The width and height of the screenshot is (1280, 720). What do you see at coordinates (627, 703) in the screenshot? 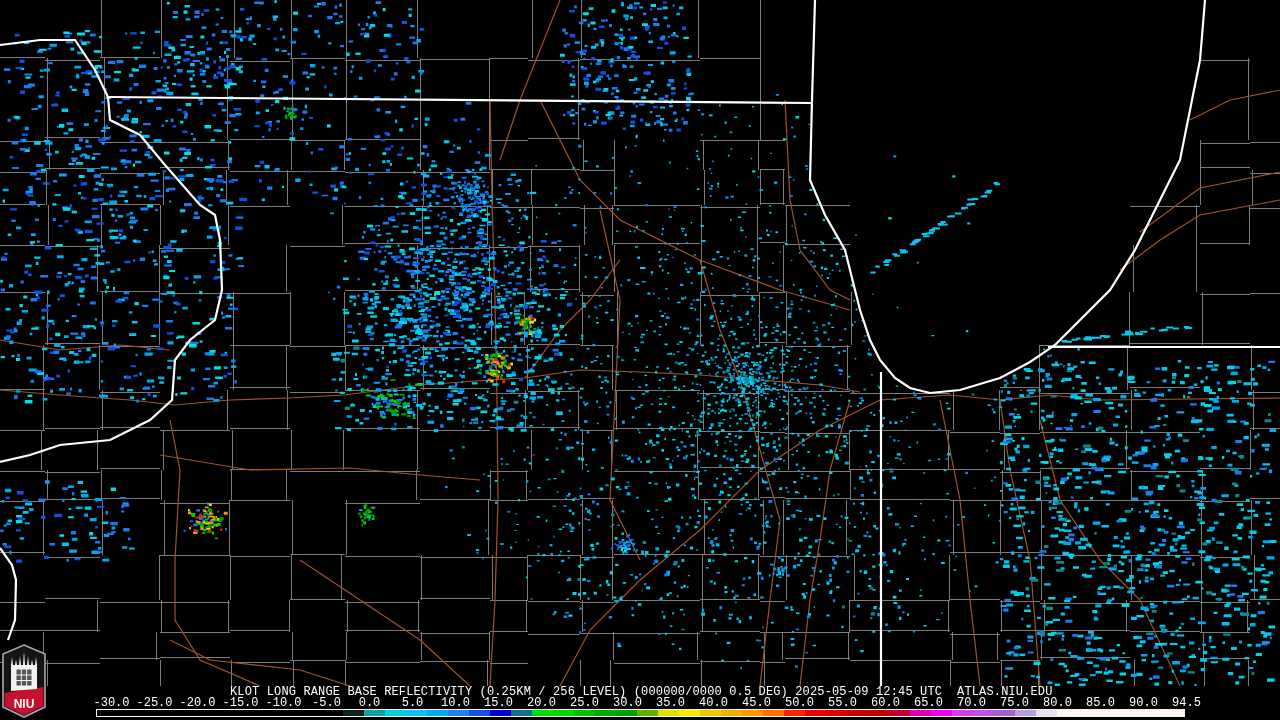
I see `scale-tick-label: 30.0` at bounding box center [627, 703].